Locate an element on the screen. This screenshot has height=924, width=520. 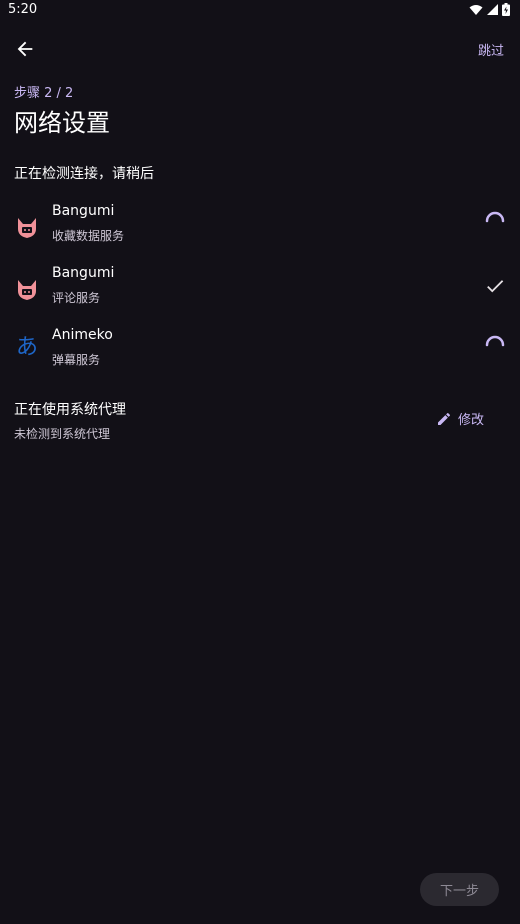
service-row-animeko-danmaku: あ Animeko 弹幕服务 is located at coordinates (260, 355).